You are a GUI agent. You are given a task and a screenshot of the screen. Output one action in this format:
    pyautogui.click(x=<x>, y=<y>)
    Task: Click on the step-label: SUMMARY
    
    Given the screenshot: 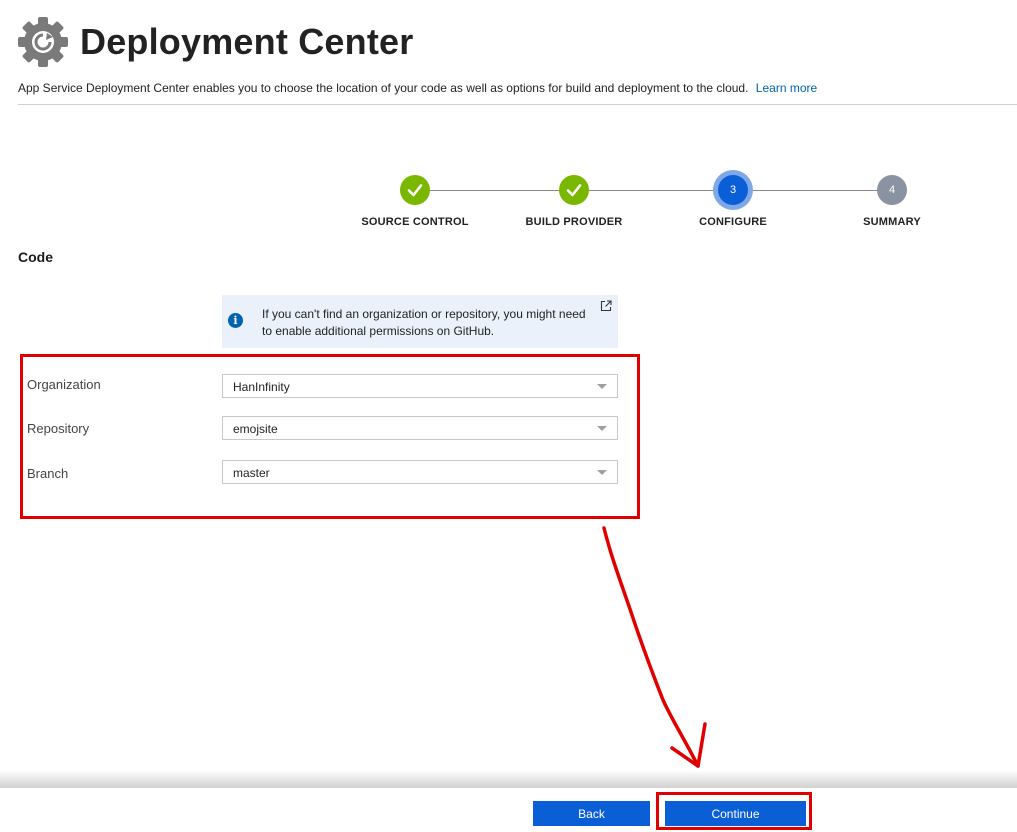 What is the action you would take?
    pyautogui.click(x=892, y=222)
    